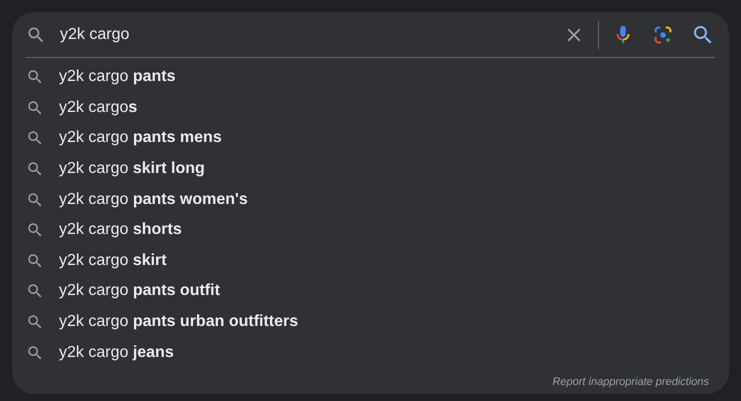 This screenshot has width=741, height=401. What do you see at coordinates (120, 230) in the screenshot?
I see `suggestion-text: y2k cargo shorts` at bounding box center [120, 230].